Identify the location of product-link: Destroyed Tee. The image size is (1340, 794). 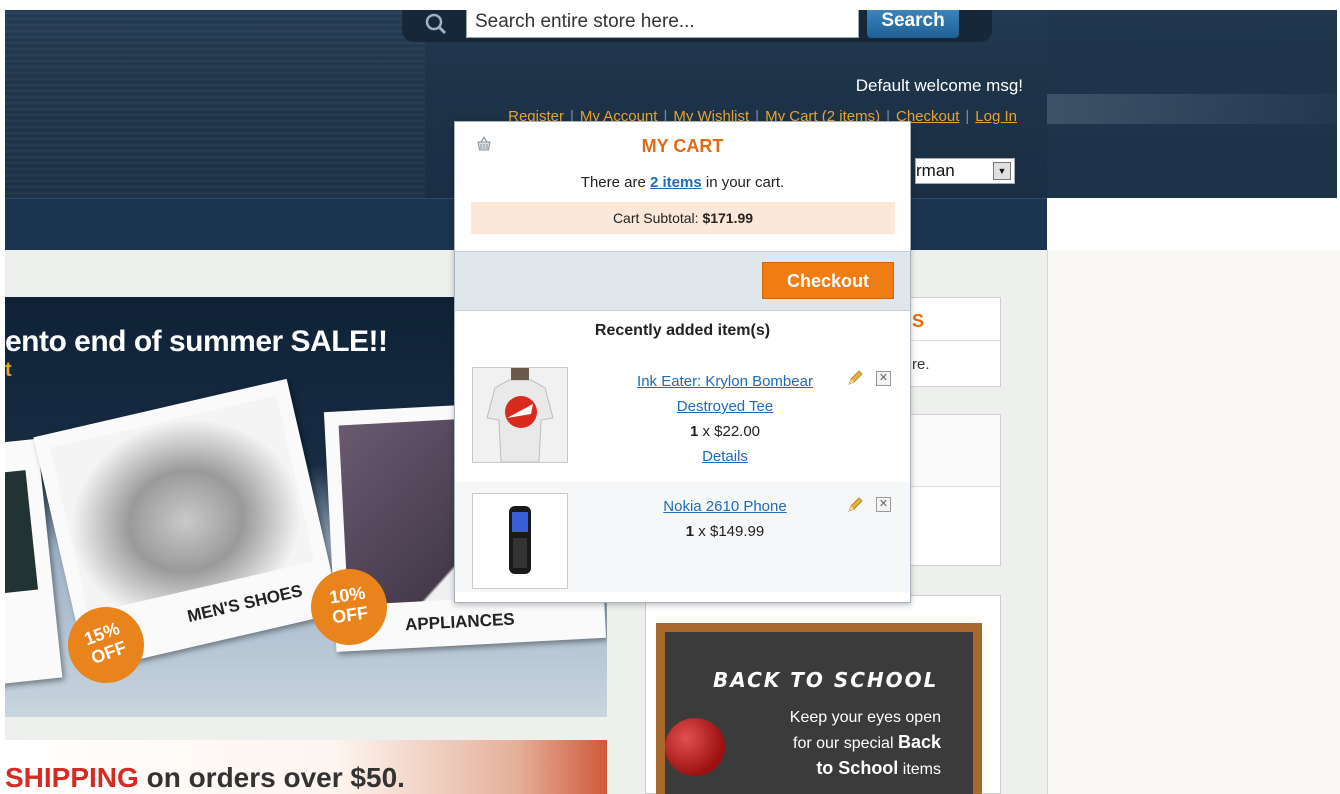
(725, 406).